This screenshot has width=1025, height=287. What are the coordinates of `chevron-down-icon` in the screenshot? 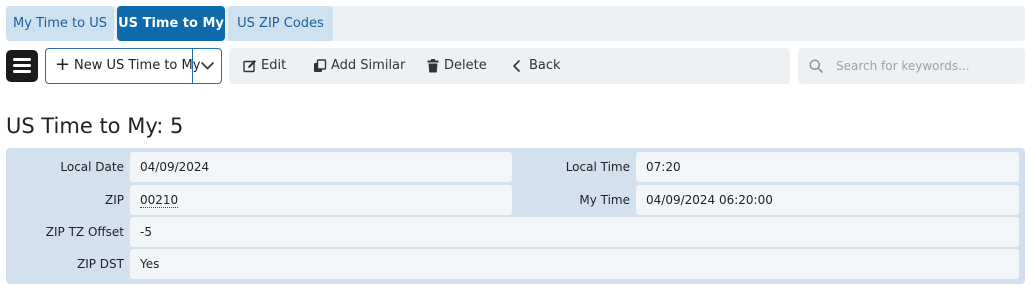 It's located at (207, 66).